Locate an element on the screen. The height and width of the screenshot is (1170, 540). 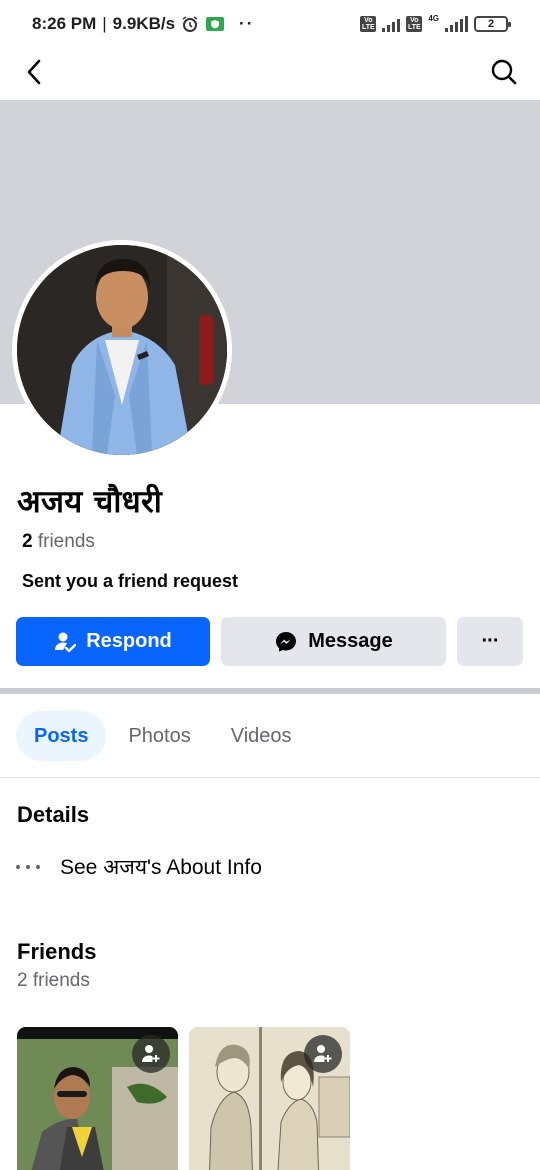
respond-label: Respond is located at coordinates (129, 641).